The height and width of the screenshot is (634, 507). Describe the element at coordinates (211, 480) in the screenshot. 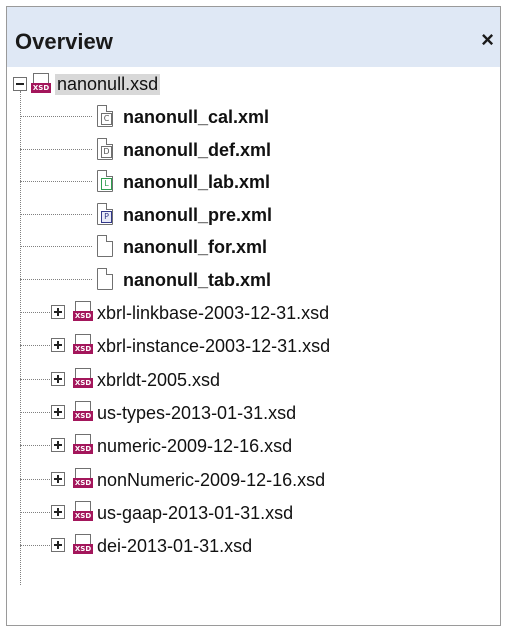

I see `import-label: nonNumeric-2009-12-16.xsd` at that location.